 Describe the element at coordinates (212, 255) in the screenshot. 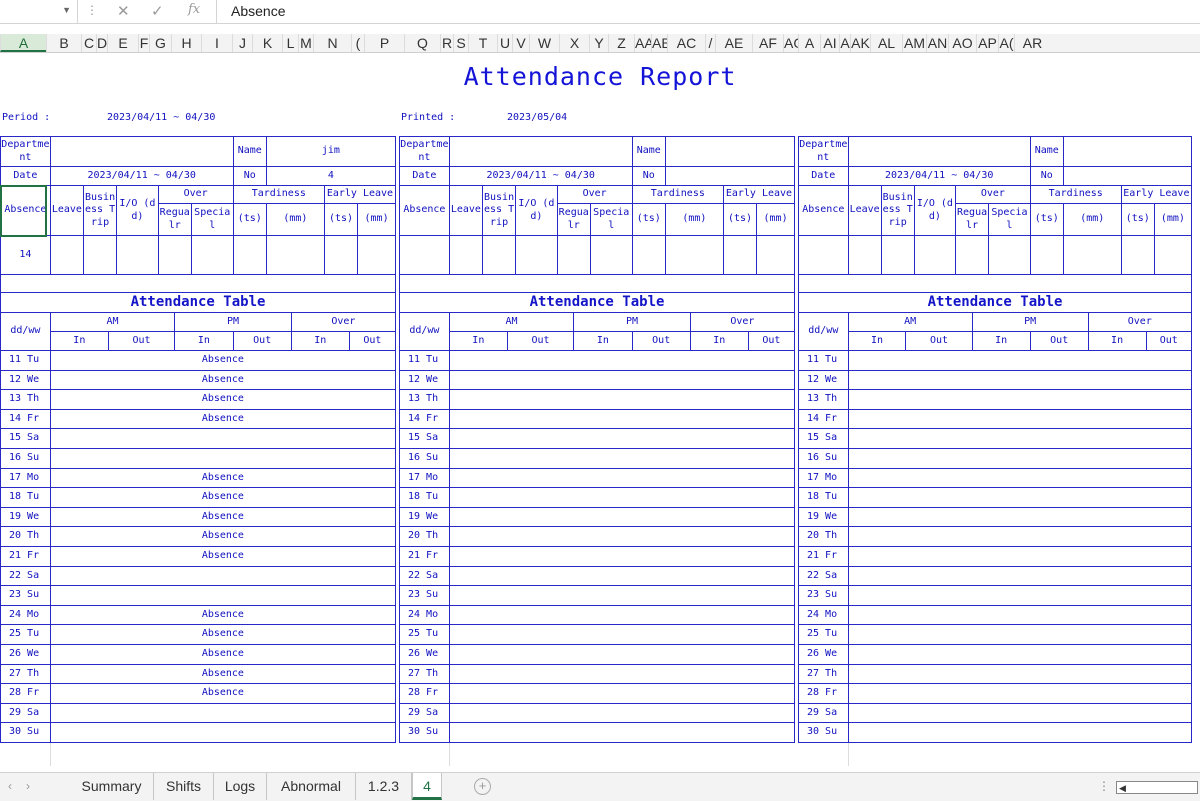

I see `over-special-value` at that location.